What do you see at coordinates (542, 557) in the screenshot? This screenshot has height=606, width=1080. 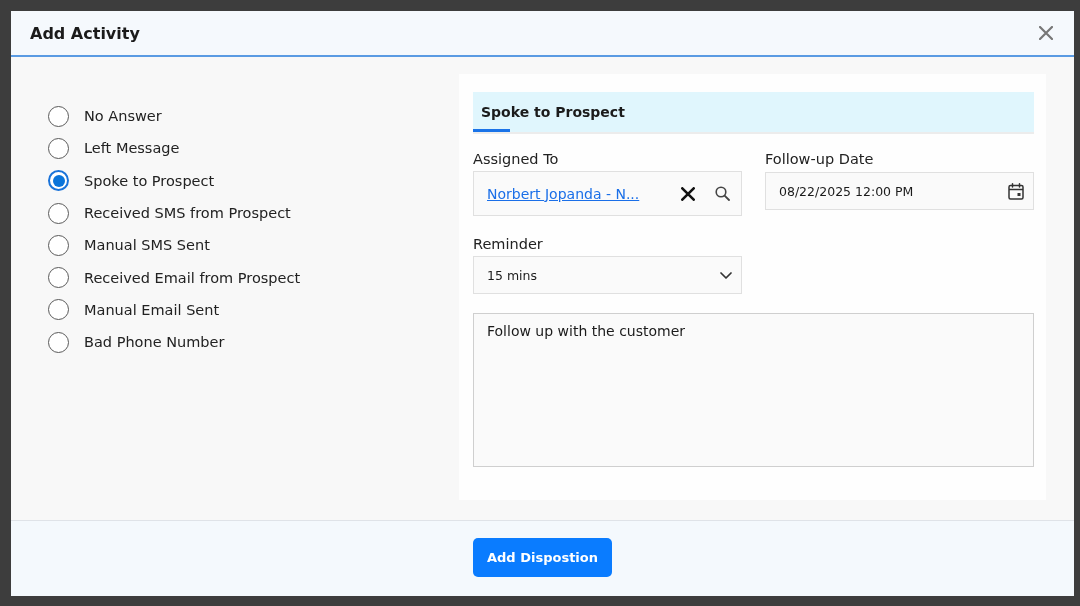 I see `add-disposition-button: Add Dispostion` at bounding box center [542, 557].